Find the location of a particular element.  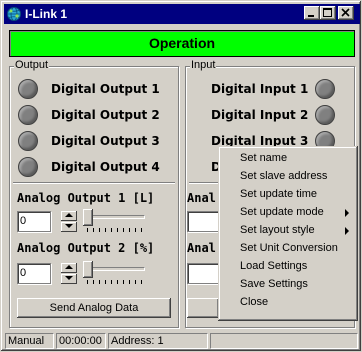

analog-output-1-spinner is located at coordinates (69, 221).